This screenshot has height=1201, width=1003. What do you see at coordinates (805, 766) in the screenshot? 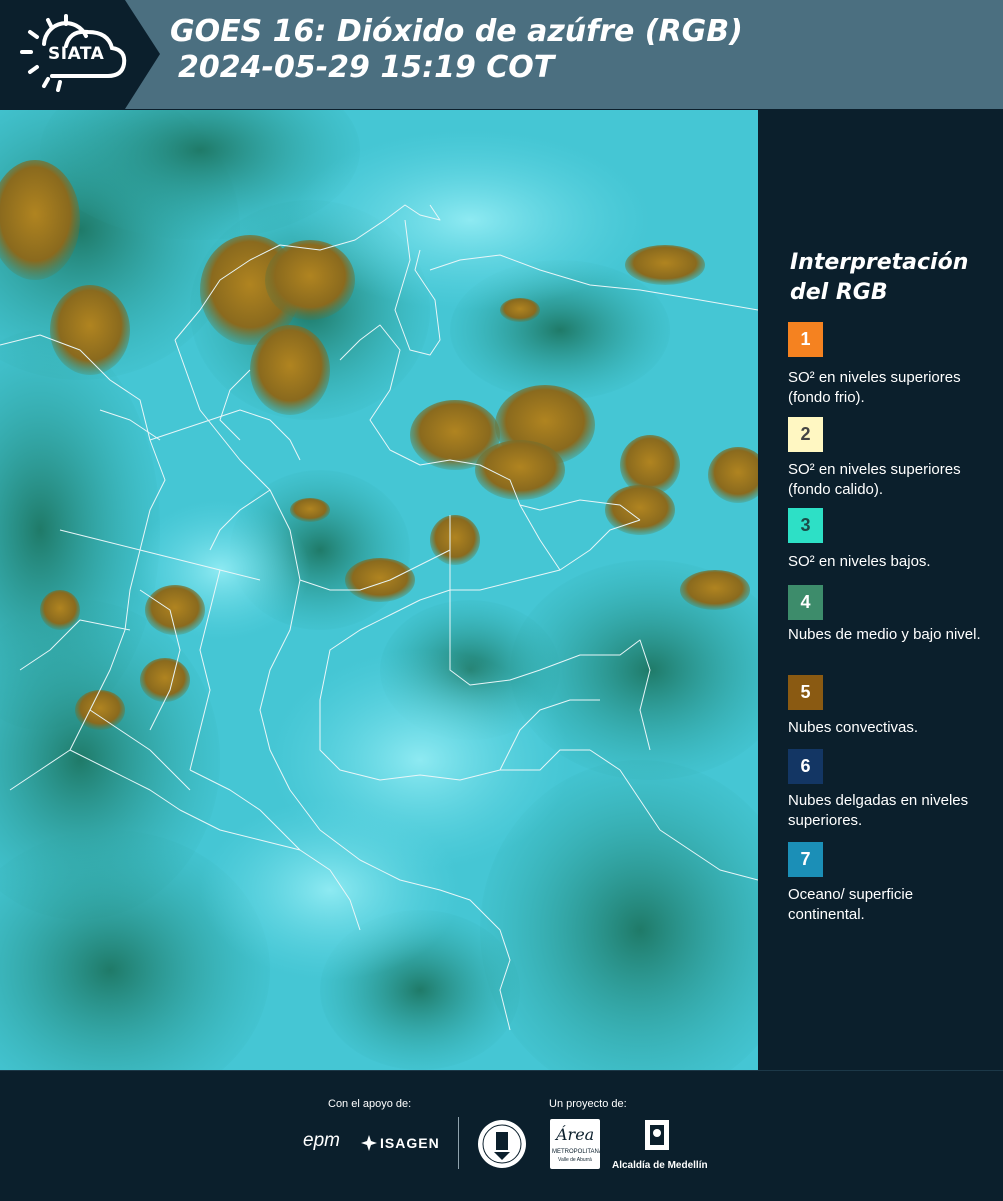
I see `legend-swatch-6: 6` at bounding box center [805, 766].